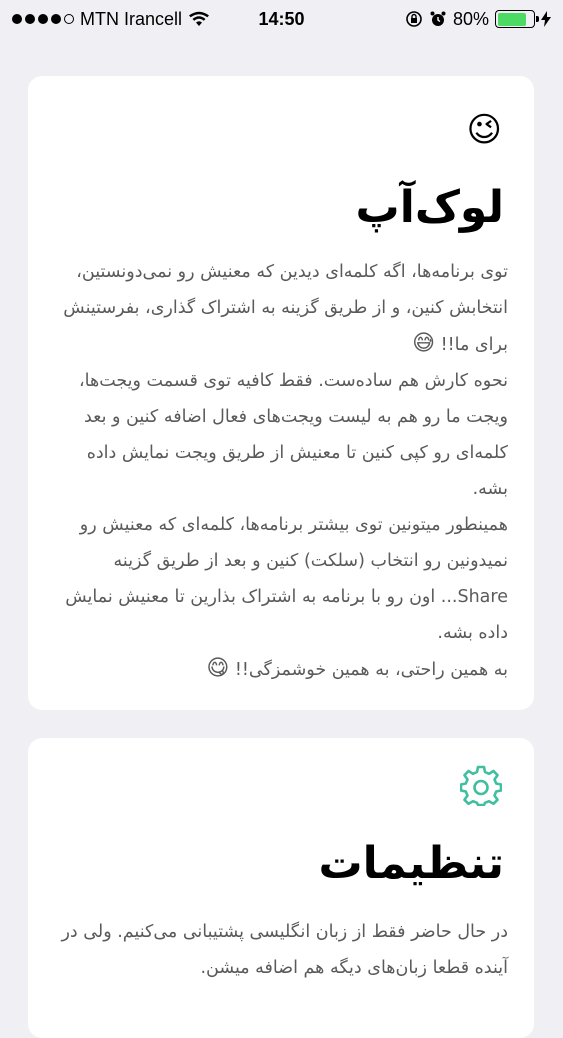 The height and width of the screenshot is (1038, 563). I want to click on wifi-icon, so click(199, 18).